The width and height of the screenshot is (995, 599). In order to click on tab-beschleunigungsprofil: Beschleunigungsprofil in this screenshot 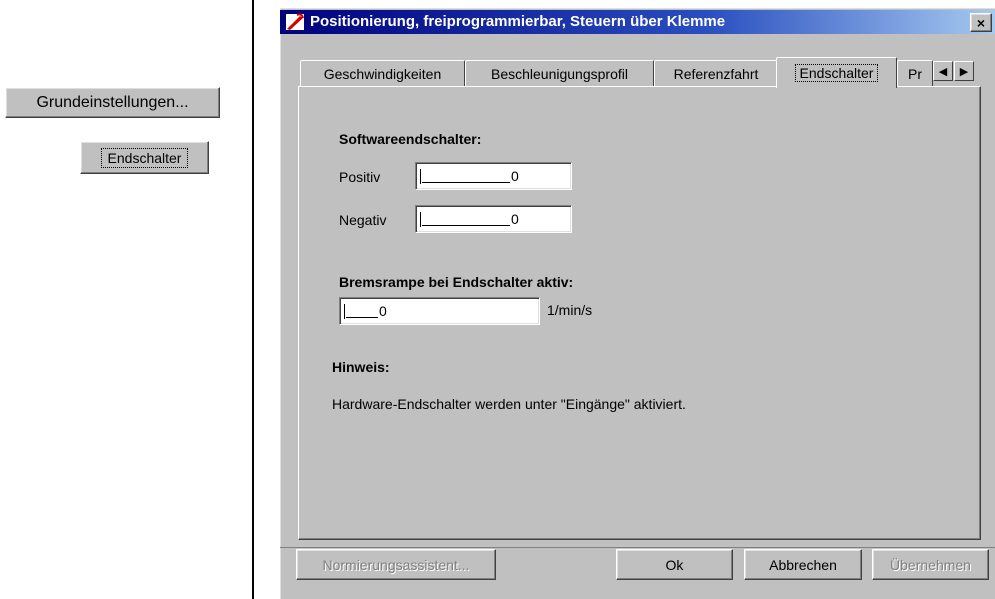, I will do `click(559, 73)`.